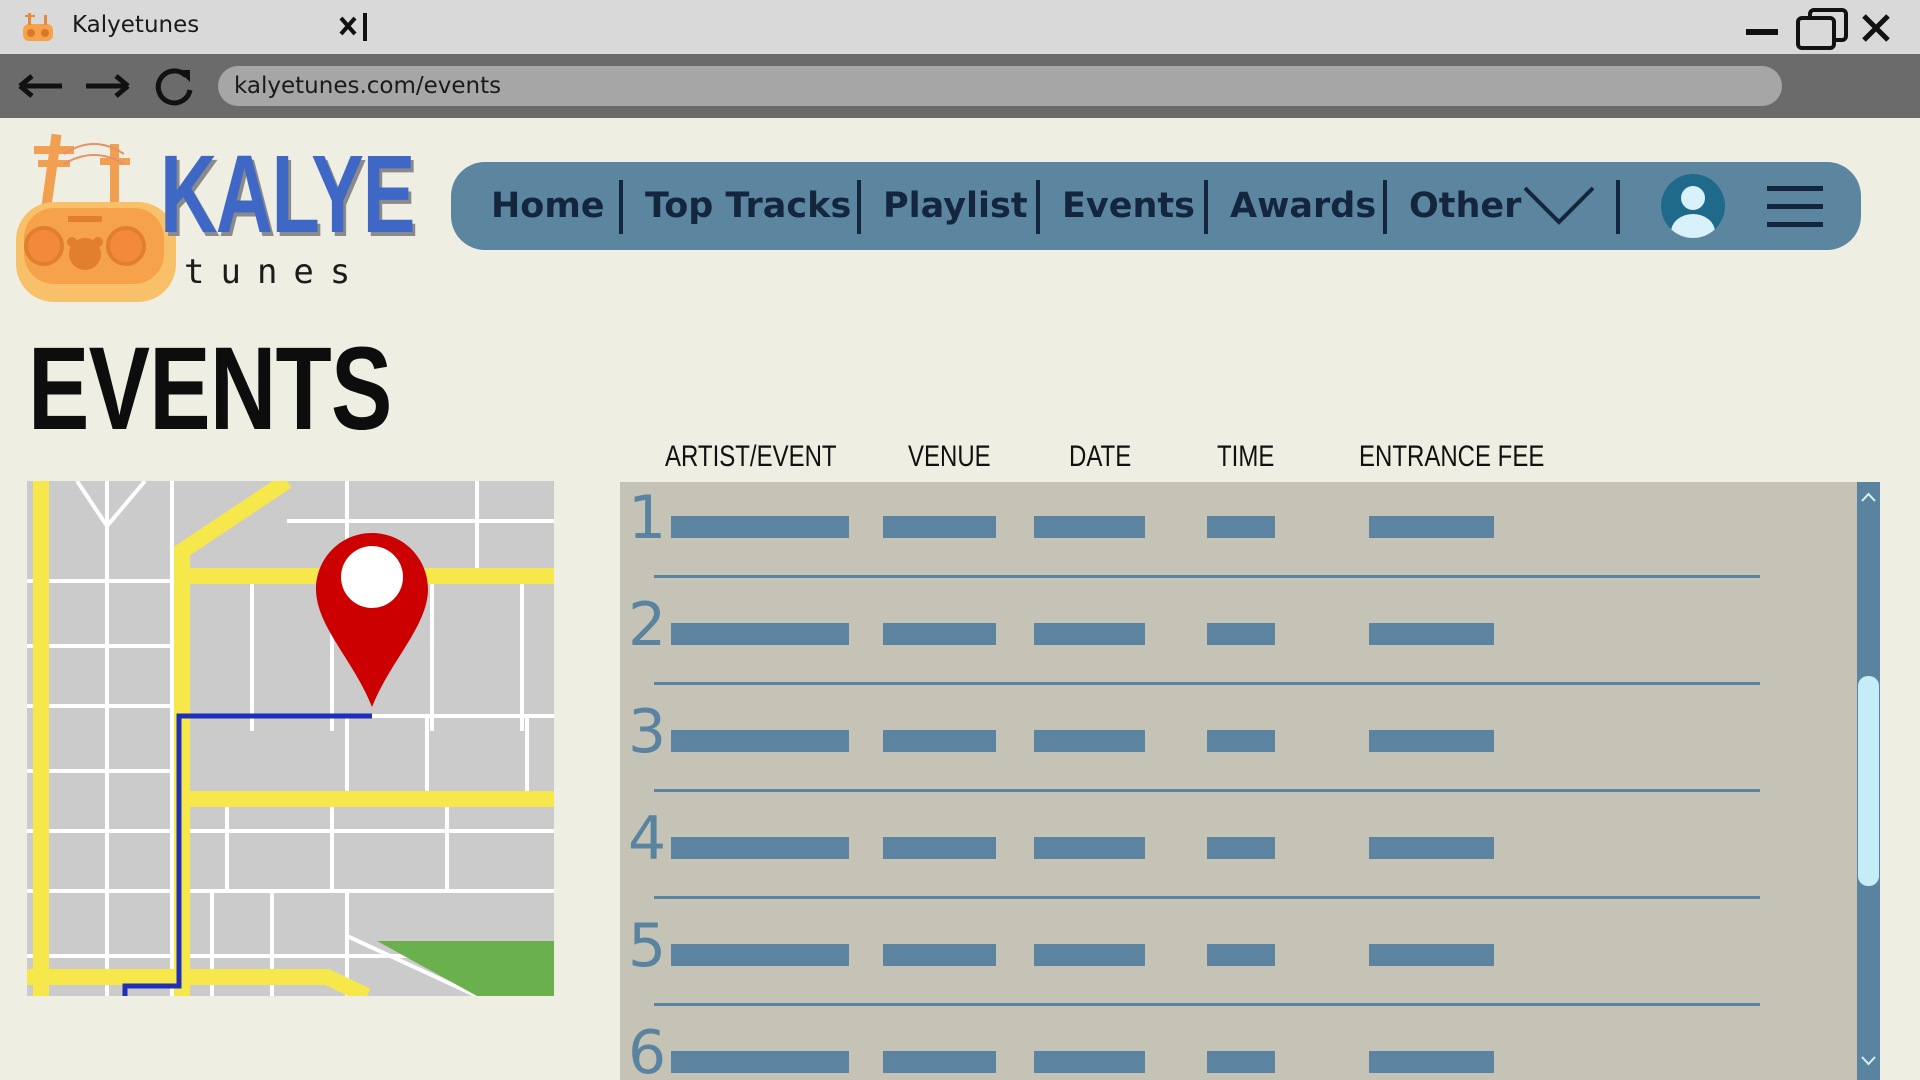  Describe the element at coordinates (1868, 1060) in the screenshot. I see `scroll-down-chevron-icon` at that location.